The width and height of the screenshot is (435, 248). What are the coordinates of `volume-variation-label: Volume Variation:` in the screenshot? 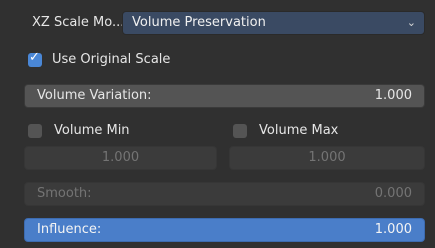 It's located at (94, 95).